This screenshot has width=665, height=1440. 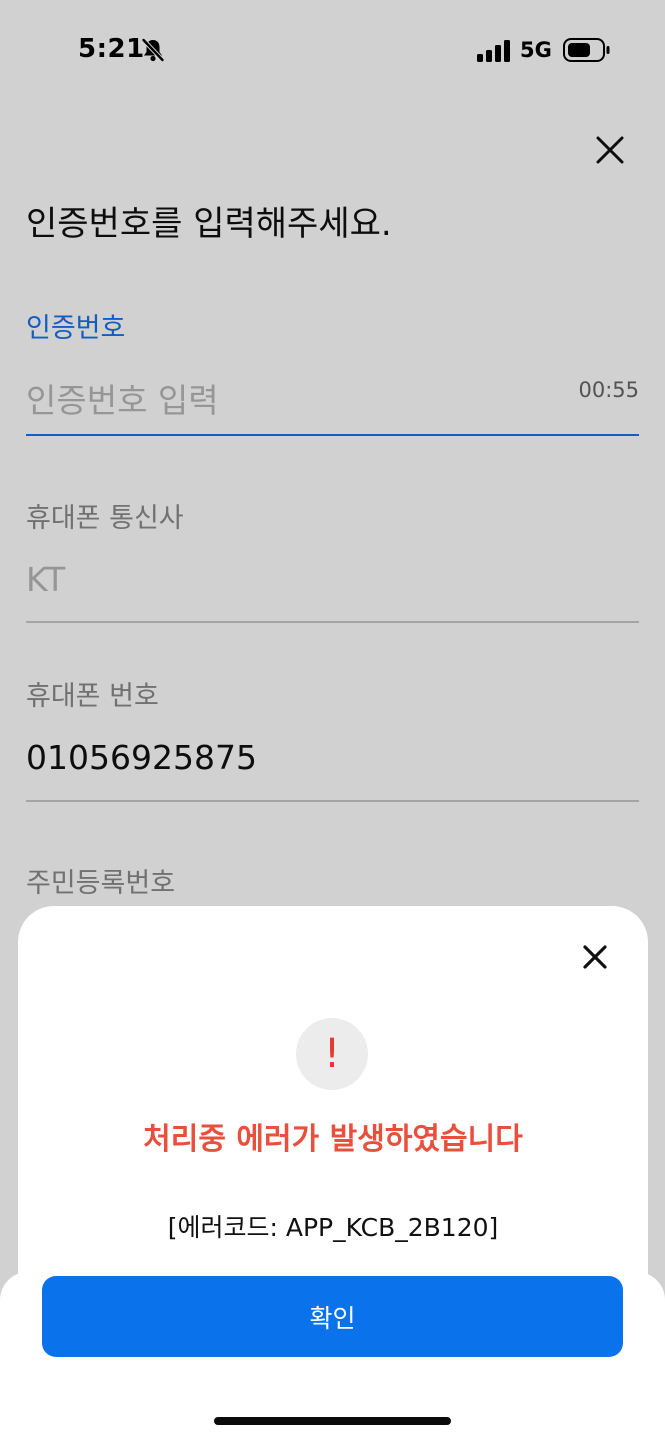 What do you see at coordinates (332, 1421) in the screenshot?
I see `home-indicator` at bounding box center [332, 1421].